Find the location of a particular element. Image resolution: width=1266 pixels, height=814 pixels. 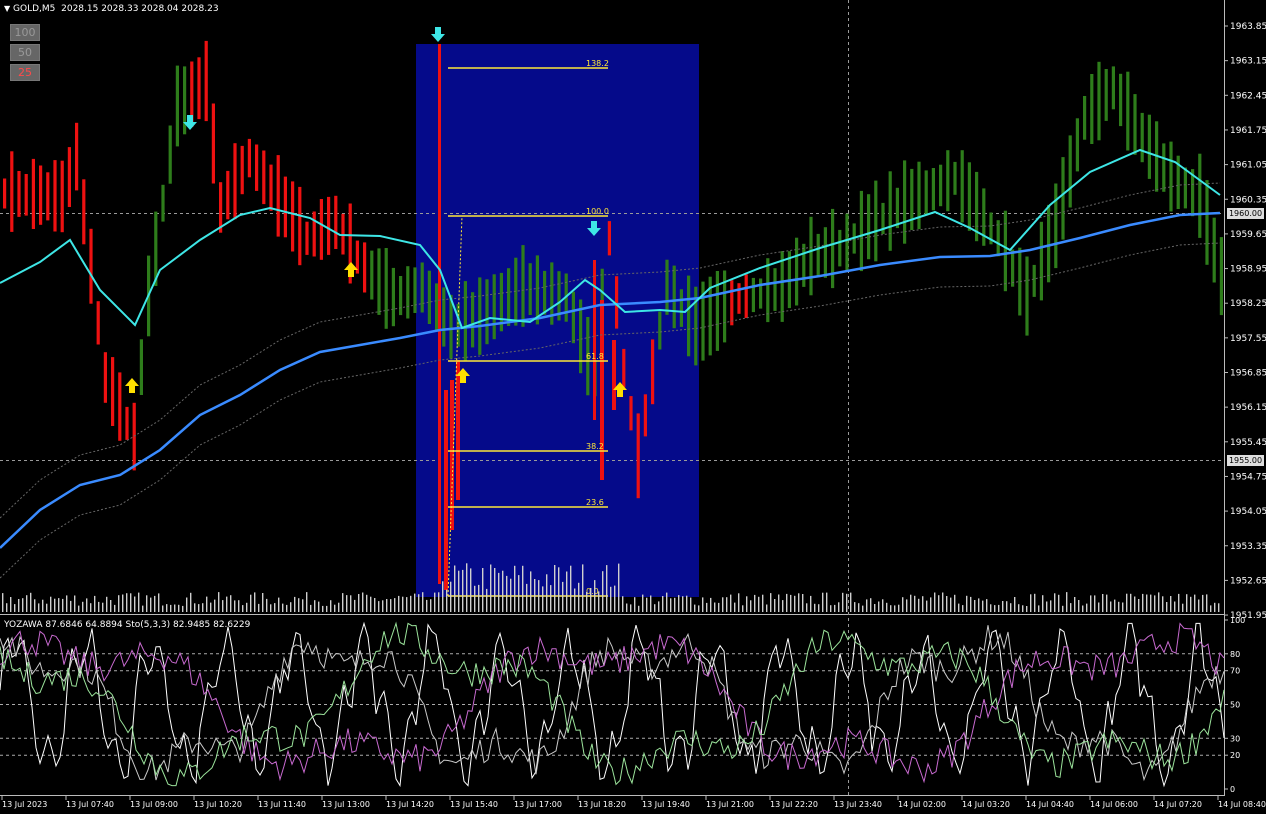

price-label: 1959.65 is located at coordinates (1248, 235).